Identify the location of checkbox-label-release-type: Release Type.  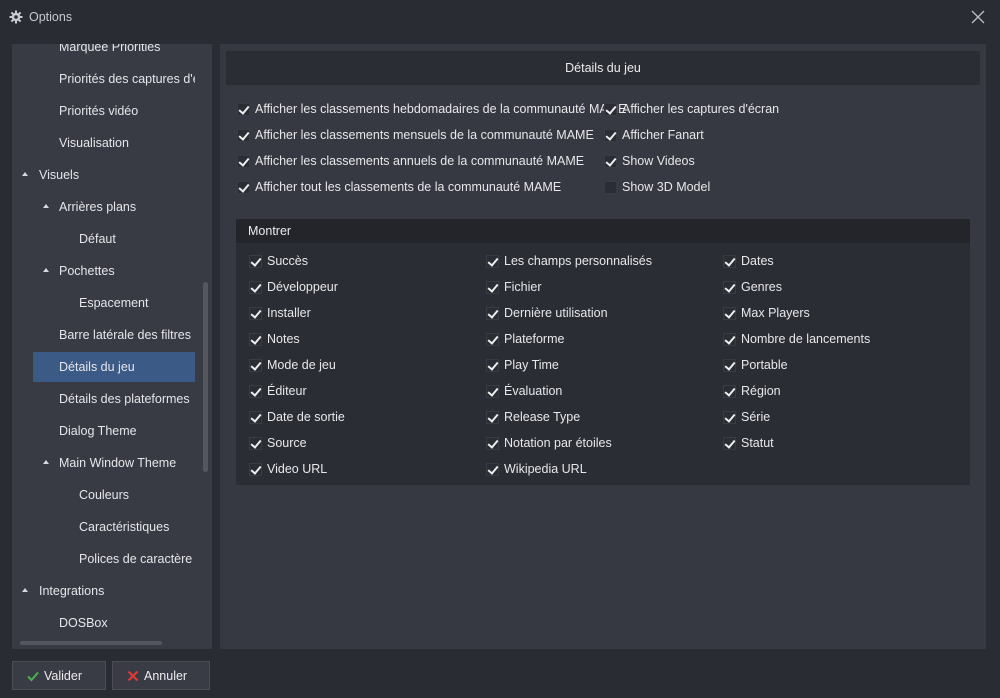
(542, 417).